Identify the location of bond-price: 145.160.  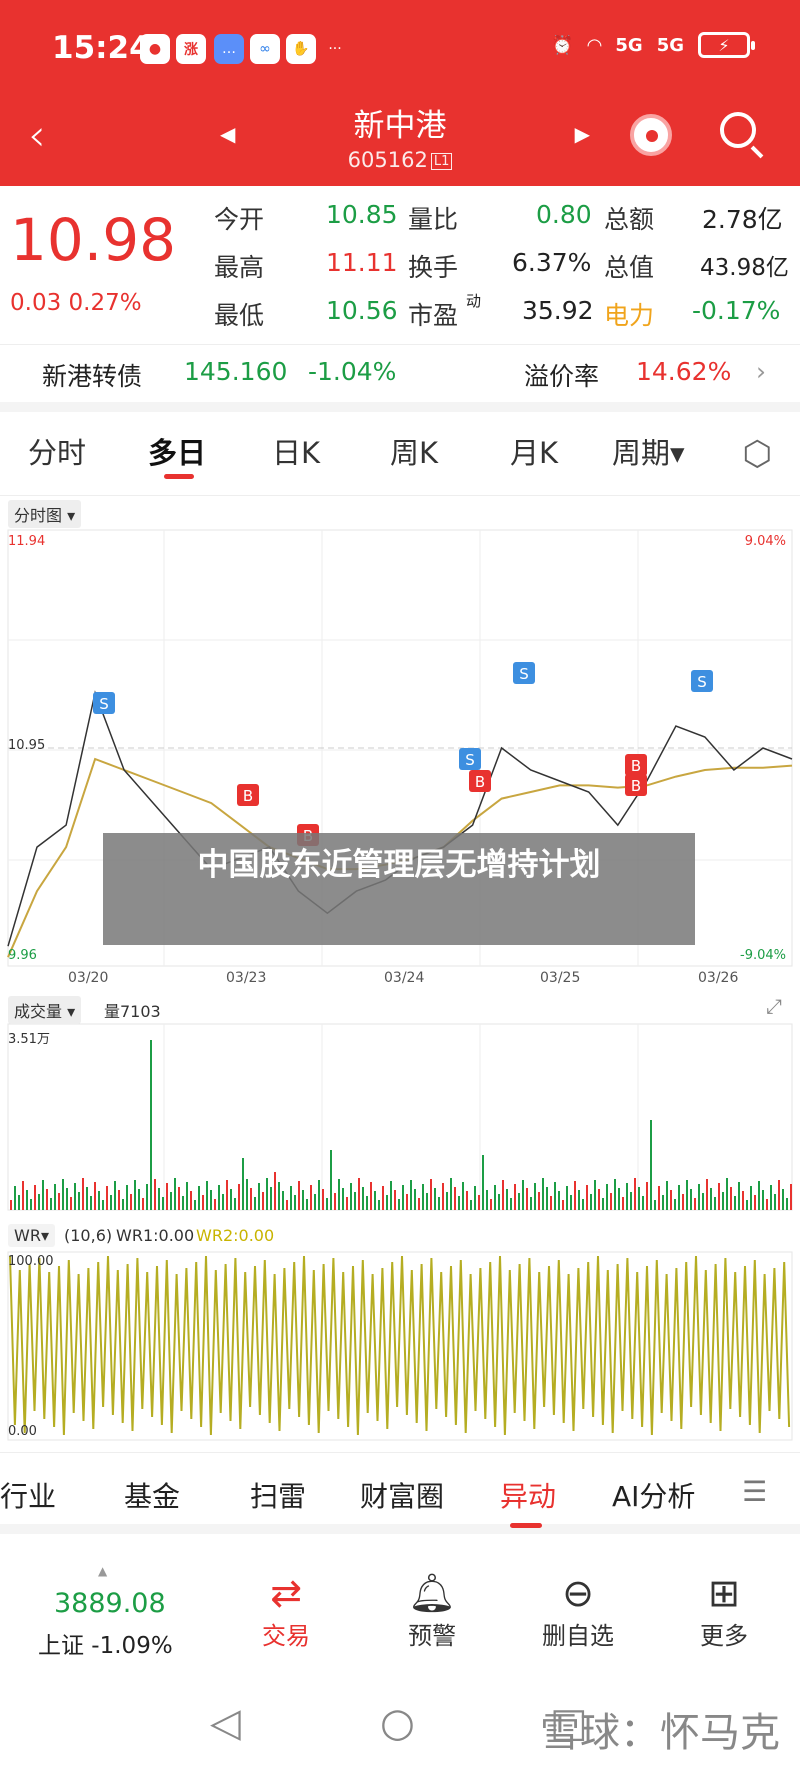
(236, 371).